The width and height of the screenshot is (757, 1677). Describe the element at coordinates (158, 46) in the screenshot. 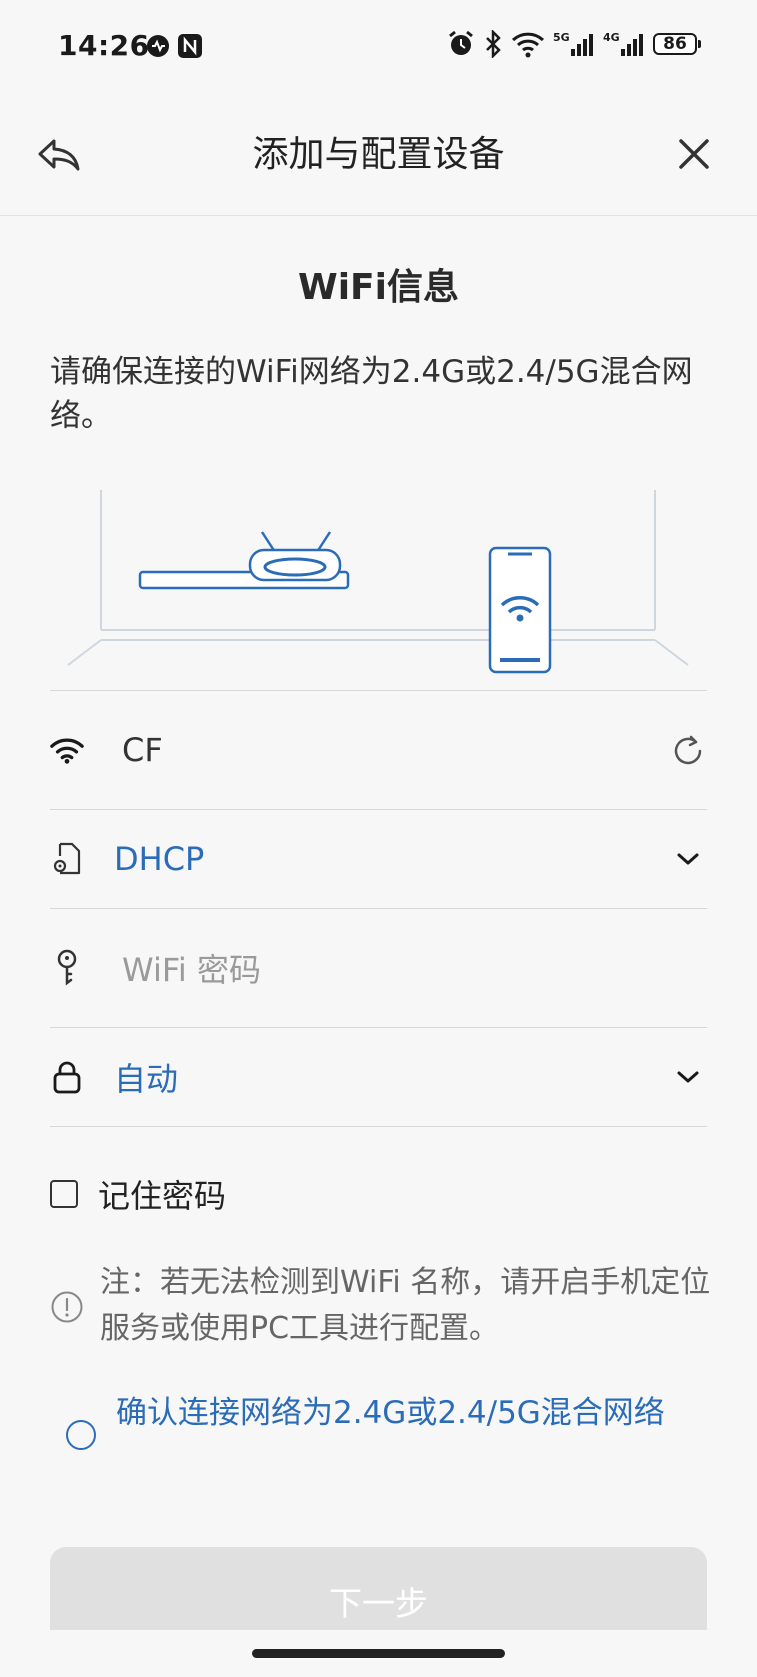

I see `heart-rate-icon` at that location.